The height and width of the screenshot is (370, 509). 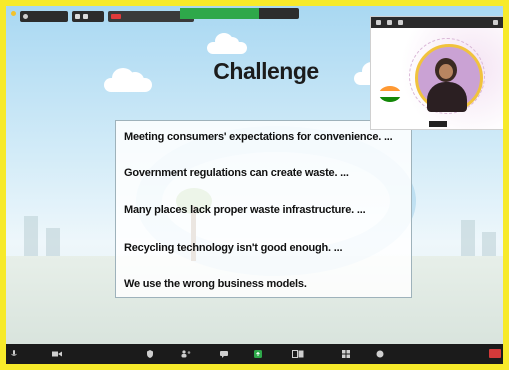 What do you see at coordinates (378, 22) in the screenshot?
I see `minimize-icon` at bounding box center [378, 22].